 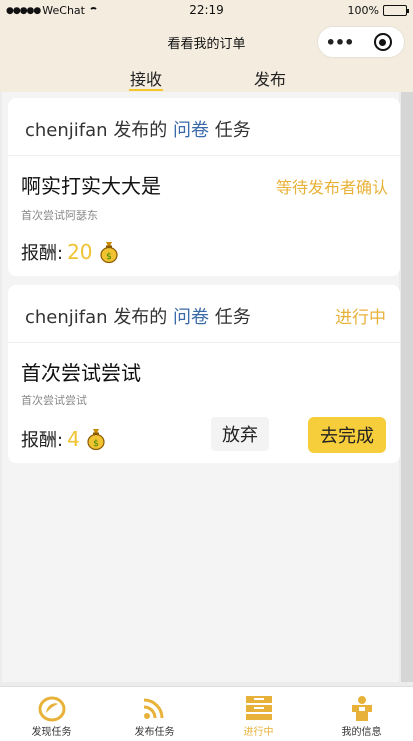 I want to click on rss-icon, so click(x=153, y=708).